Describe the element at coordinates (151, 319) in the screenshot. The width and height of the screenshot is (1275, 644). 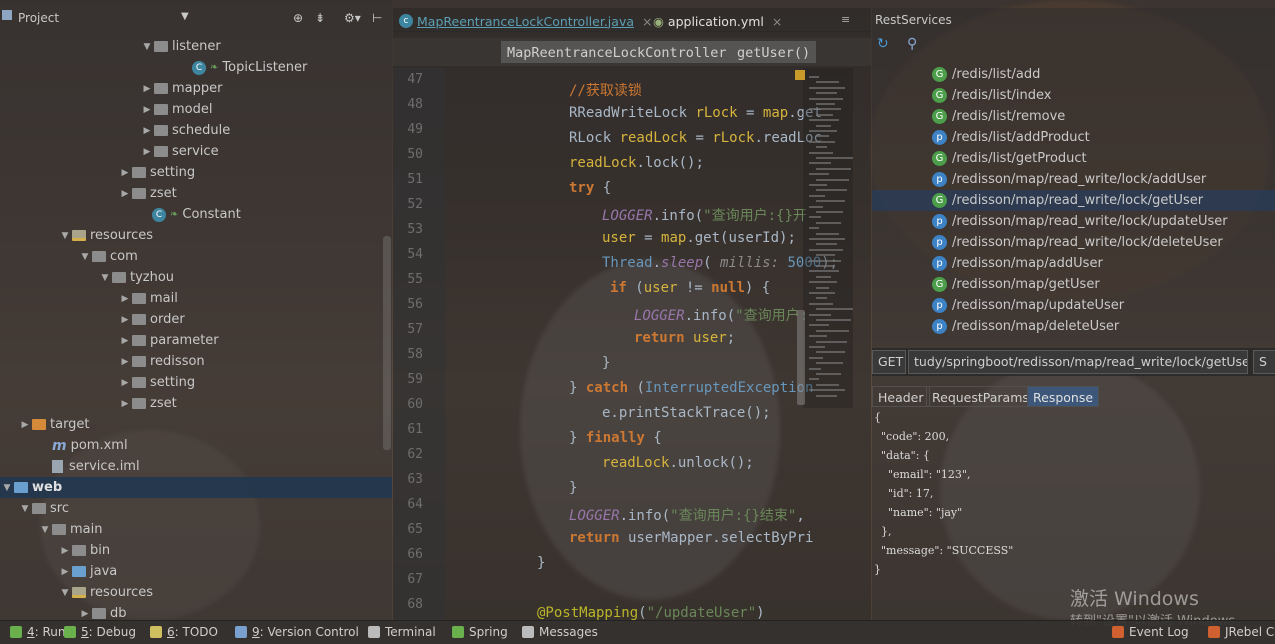
I see `tree-item-order: ▶ order` at that location.